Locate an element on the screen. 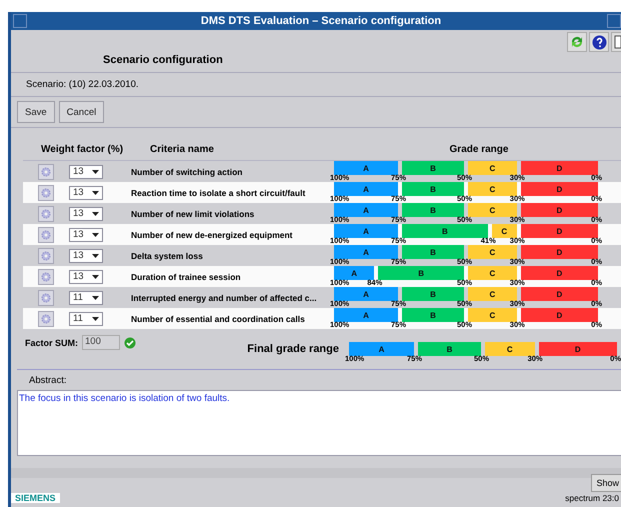 The width and height of the screenshot is (621, 507). criteria-name: Reaction time to isolate a short circuit/fault is located at coordinates (218, 193).